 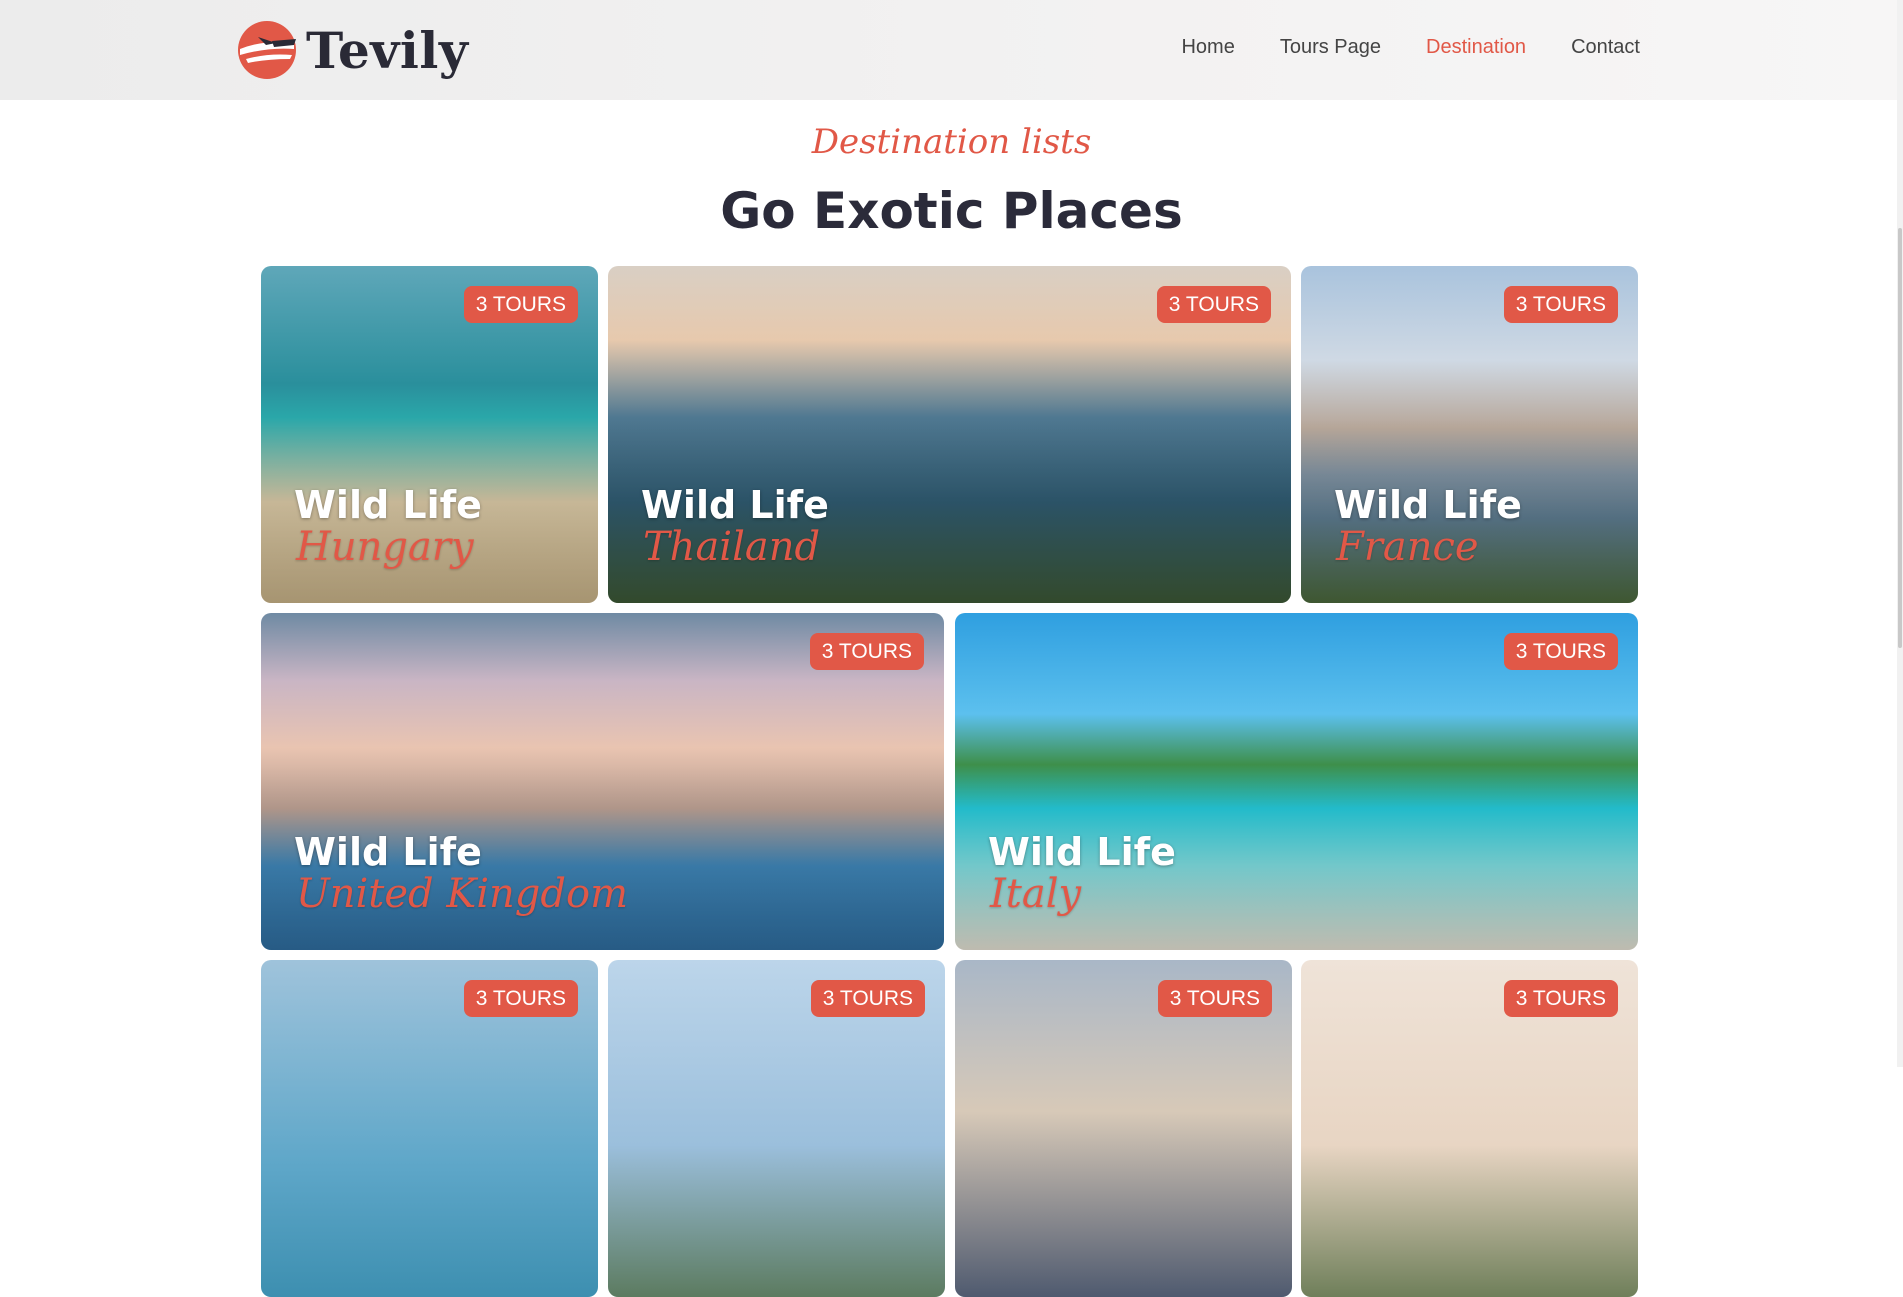 I want to click on nav-home: Home, so click(x=1207, y=47).